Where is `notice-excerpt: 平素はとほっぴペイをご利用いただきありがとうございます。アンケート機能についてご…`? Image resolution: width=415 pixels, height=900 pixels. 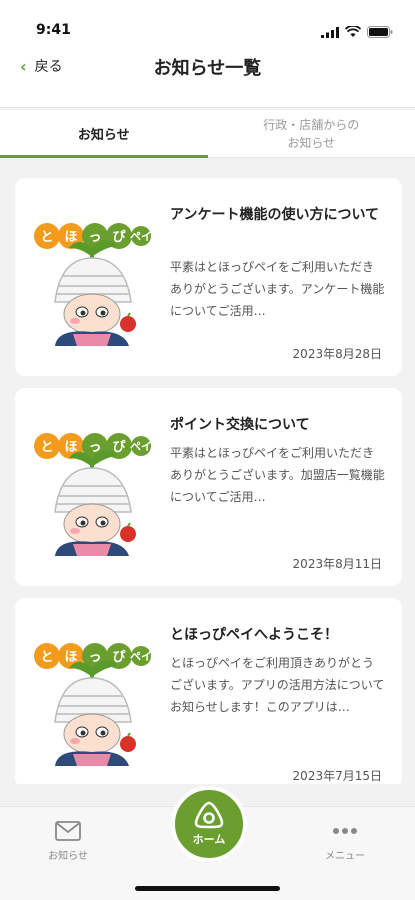 notice-excerpt: 平素はとほっぴペイをご利用いただきありがとうございます。アンケート機能についてご… is located at coordinates (277, 289).